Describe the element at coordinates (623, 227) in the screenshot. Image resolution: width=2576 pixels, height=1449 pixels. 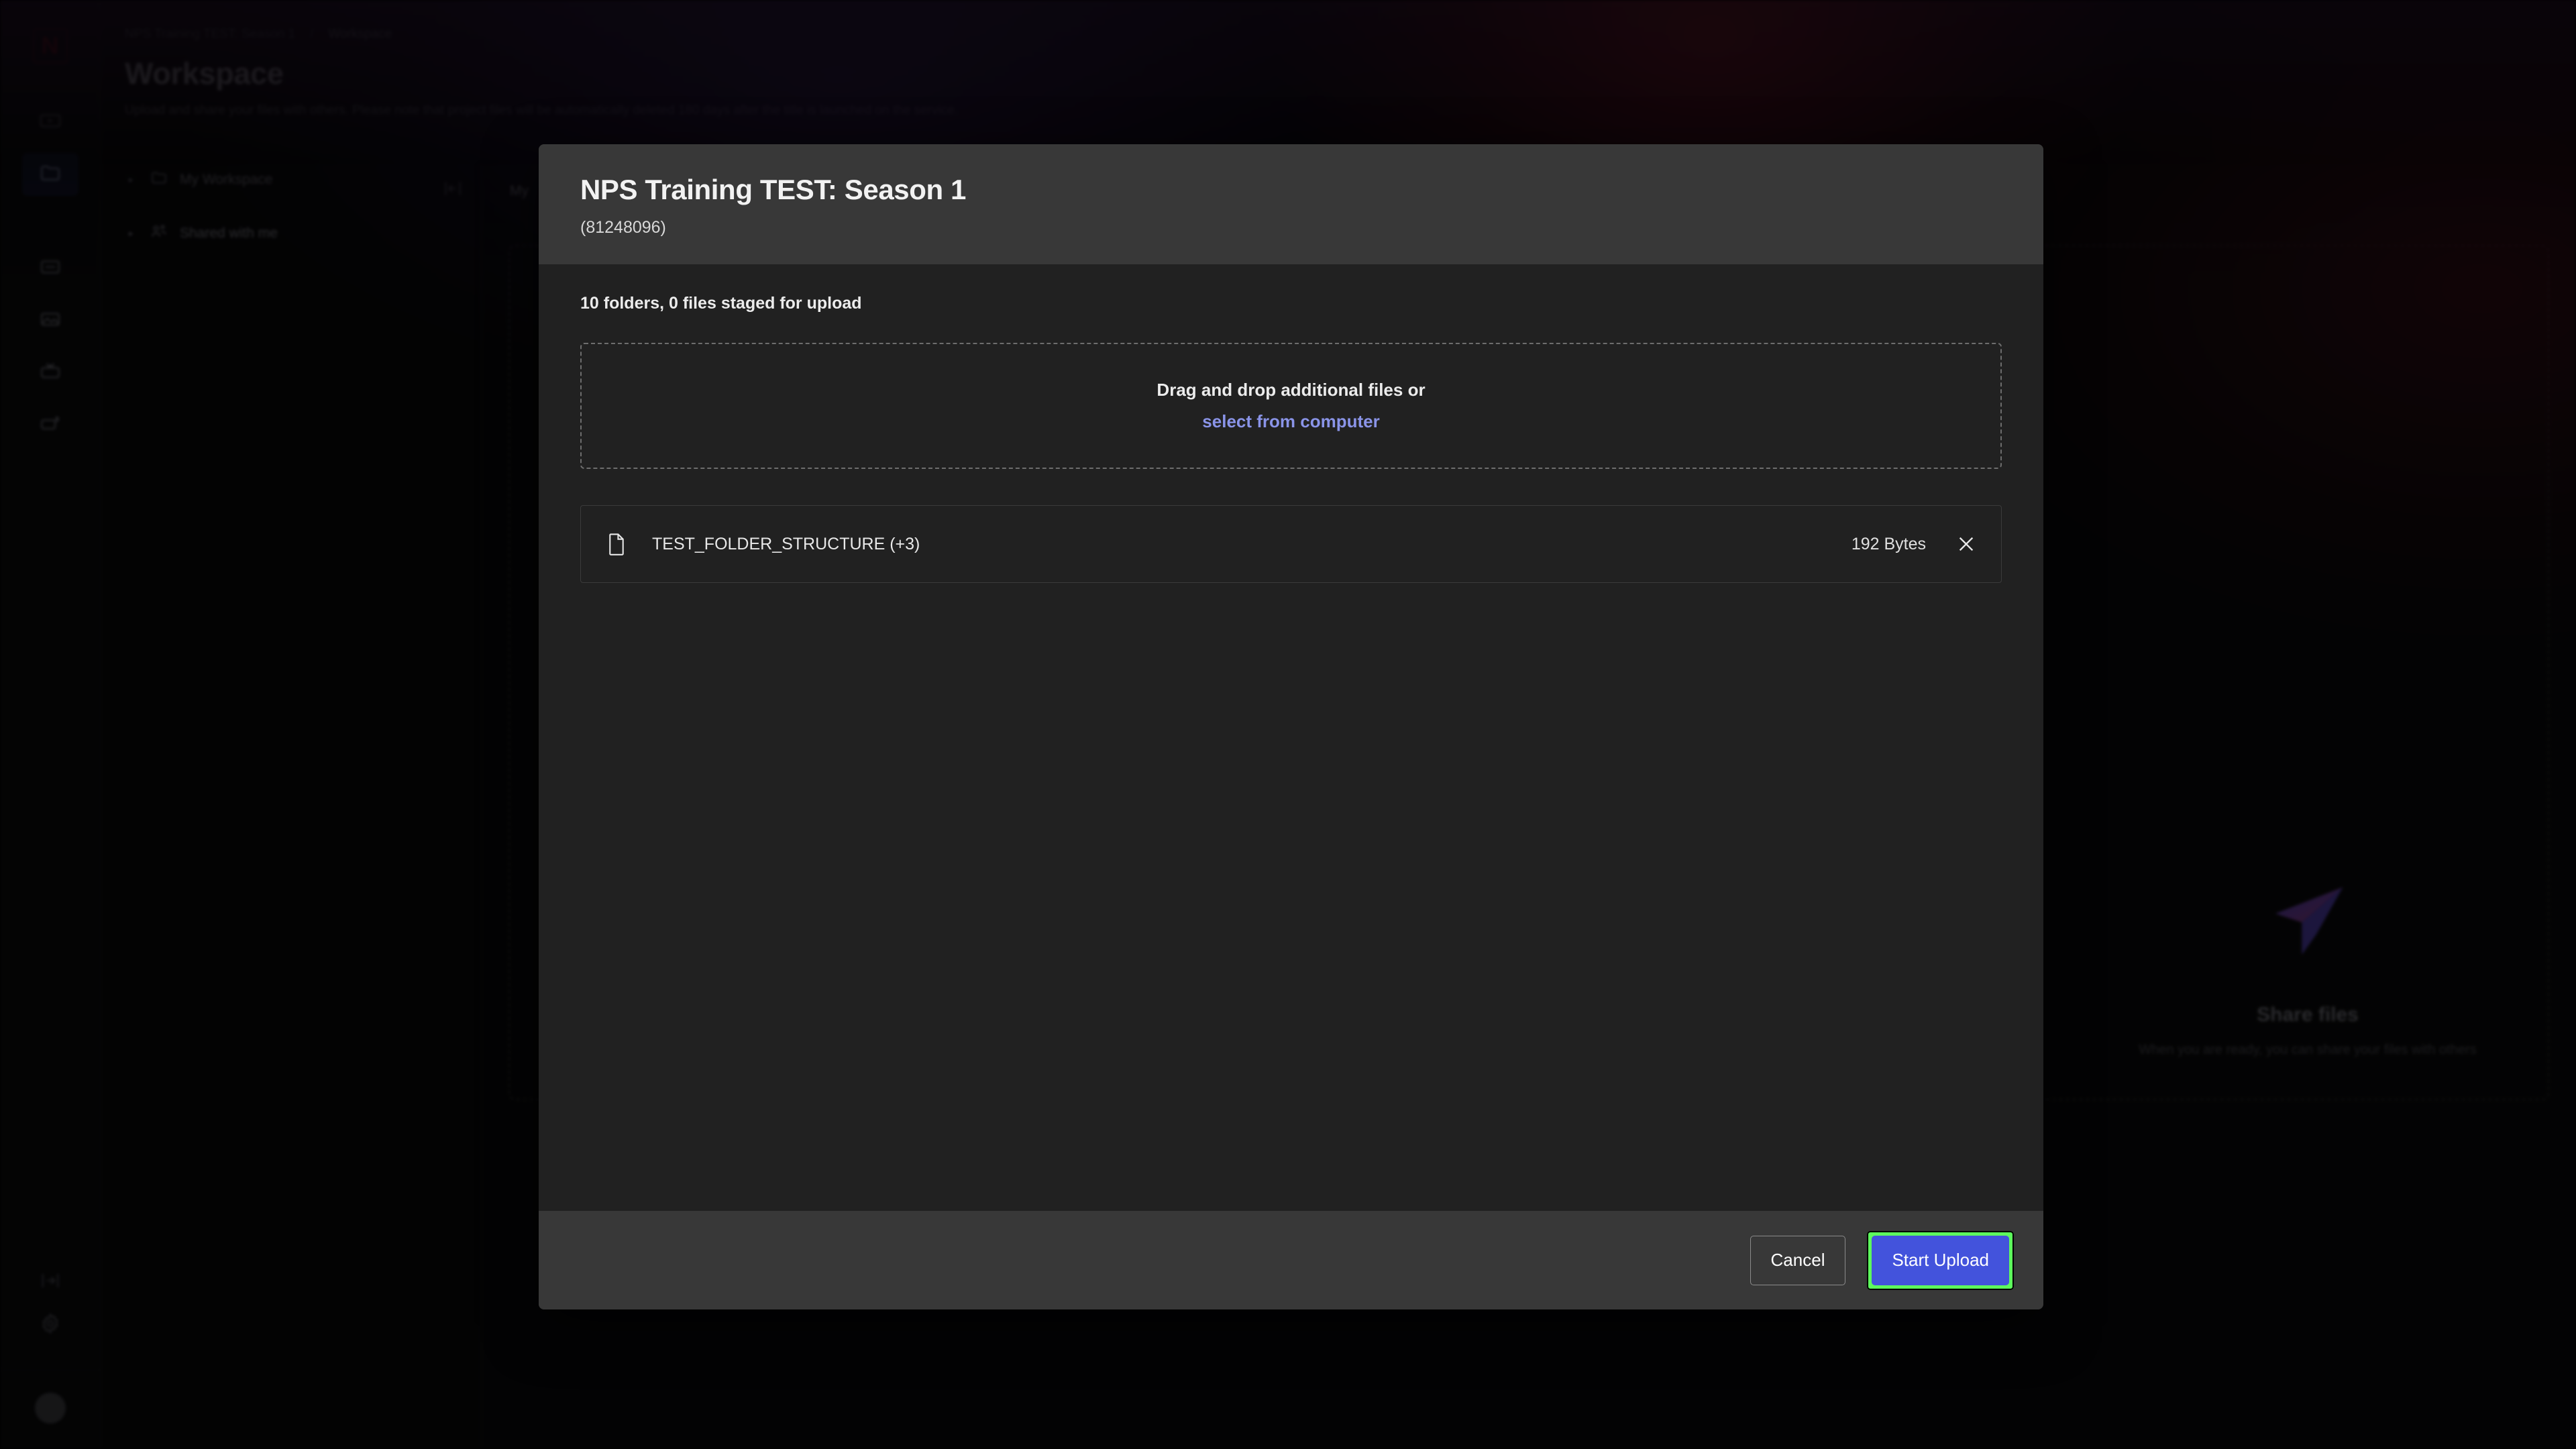
I see `modal-subtitle: (81248096)` at that location.